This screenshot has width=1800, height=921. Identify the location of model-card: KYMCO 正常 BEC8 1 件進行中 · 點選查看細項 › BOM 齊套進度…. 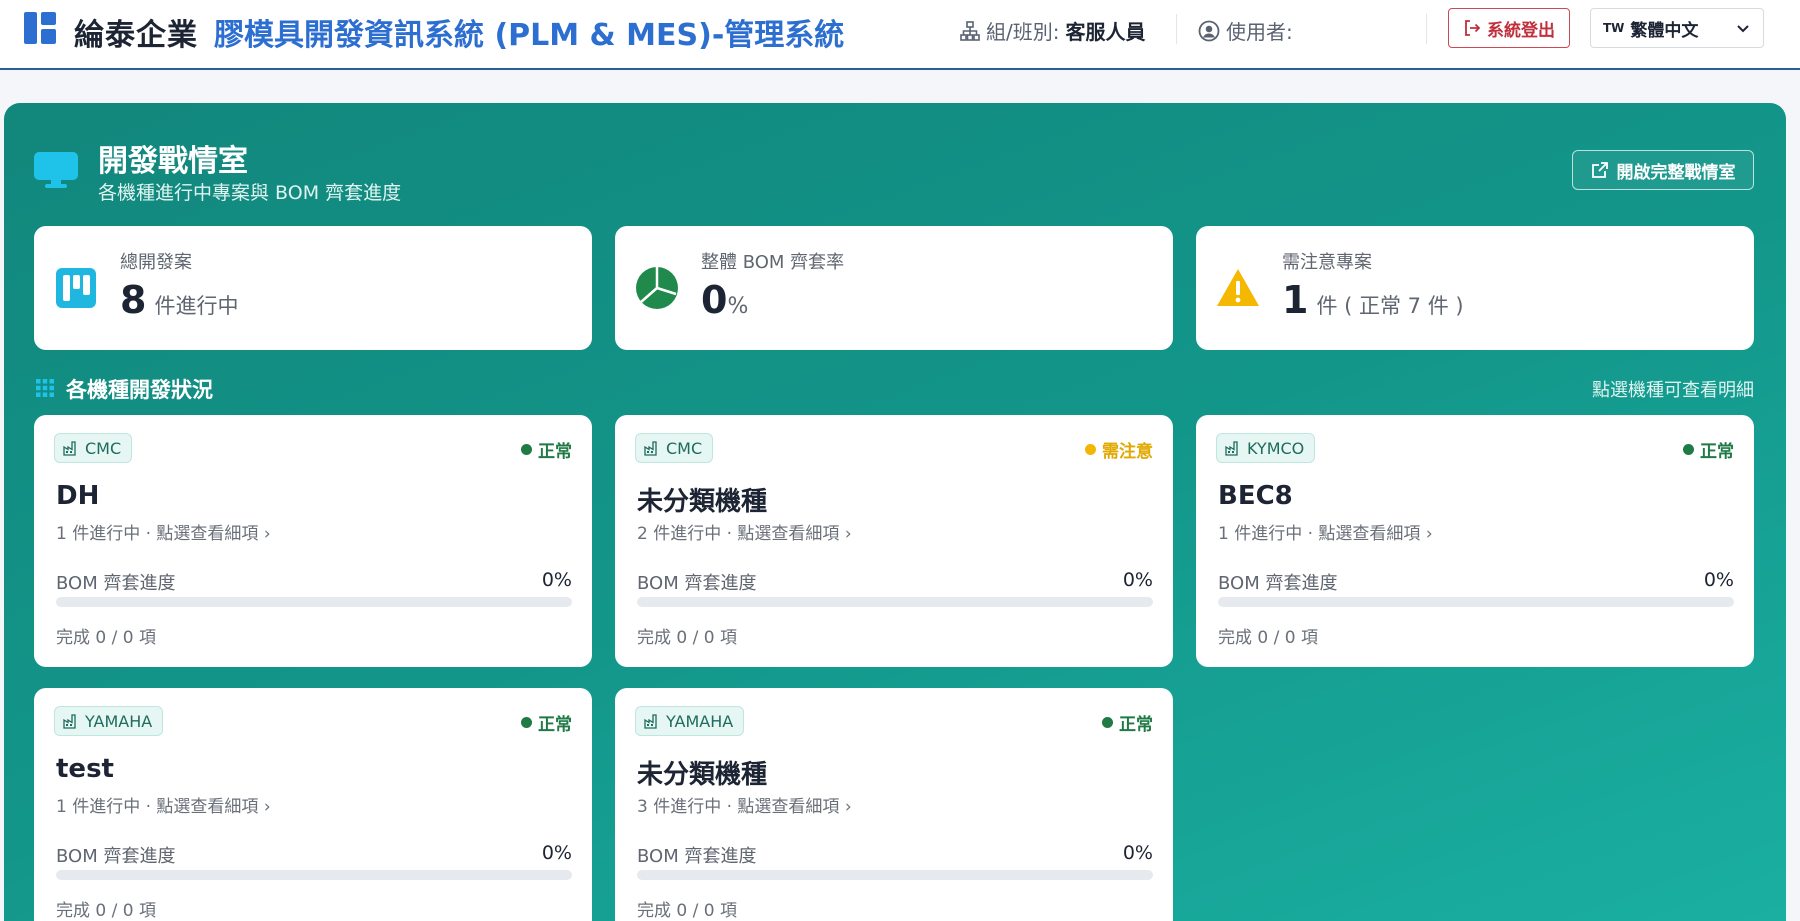
(1475, 541).